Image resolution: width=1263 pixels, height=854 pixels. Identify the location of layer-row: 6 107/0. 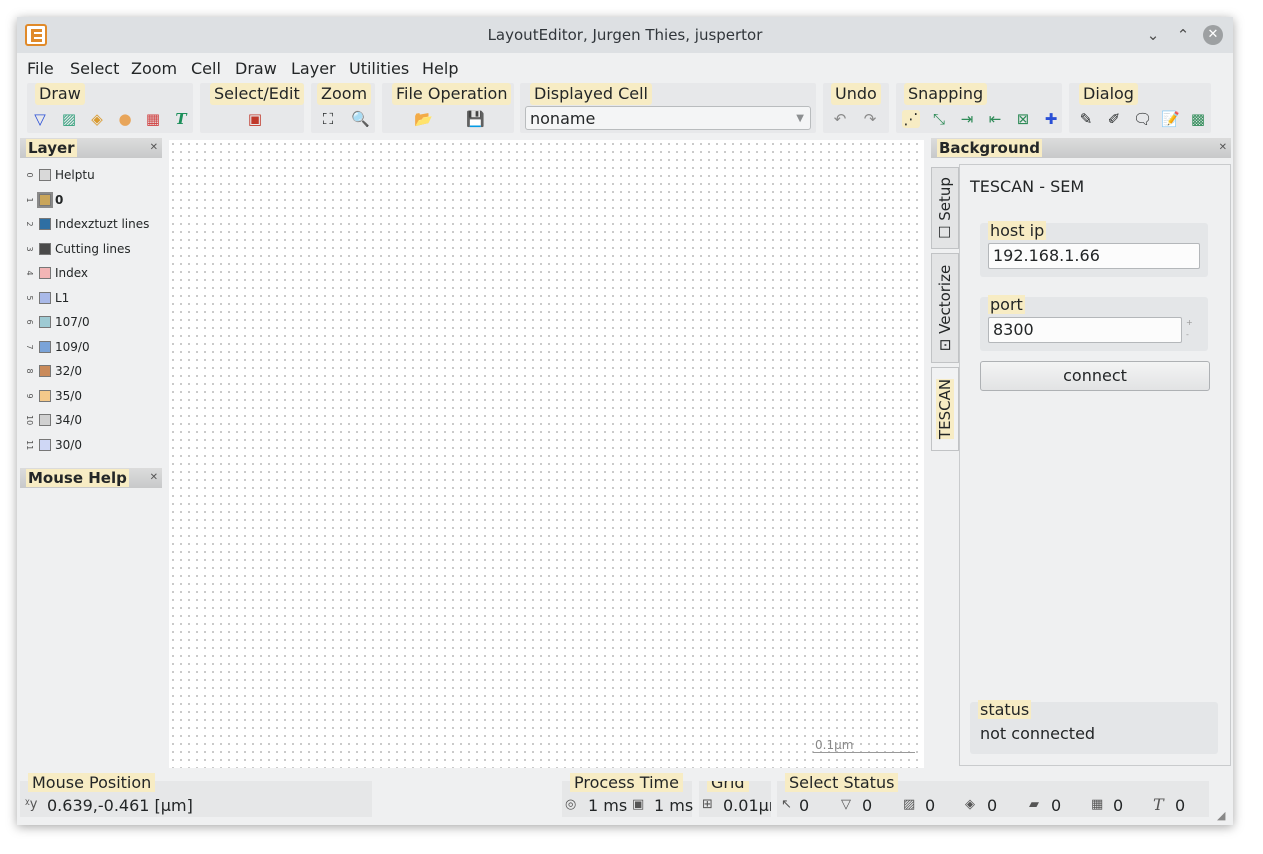
(92, 322).